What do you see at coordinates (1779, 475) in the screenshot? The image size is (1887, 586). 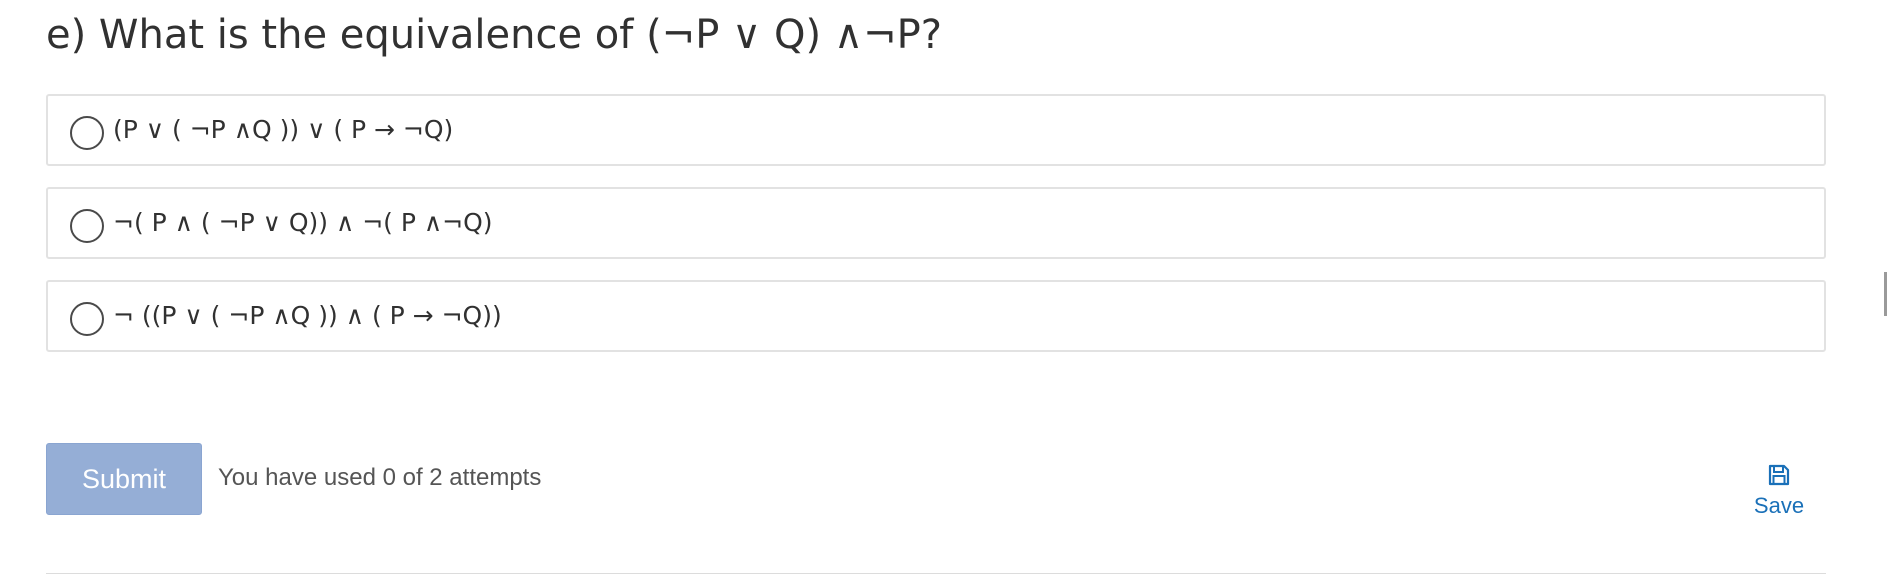 I see `floppy-disk-icon` at bounding box center [1779, 475].